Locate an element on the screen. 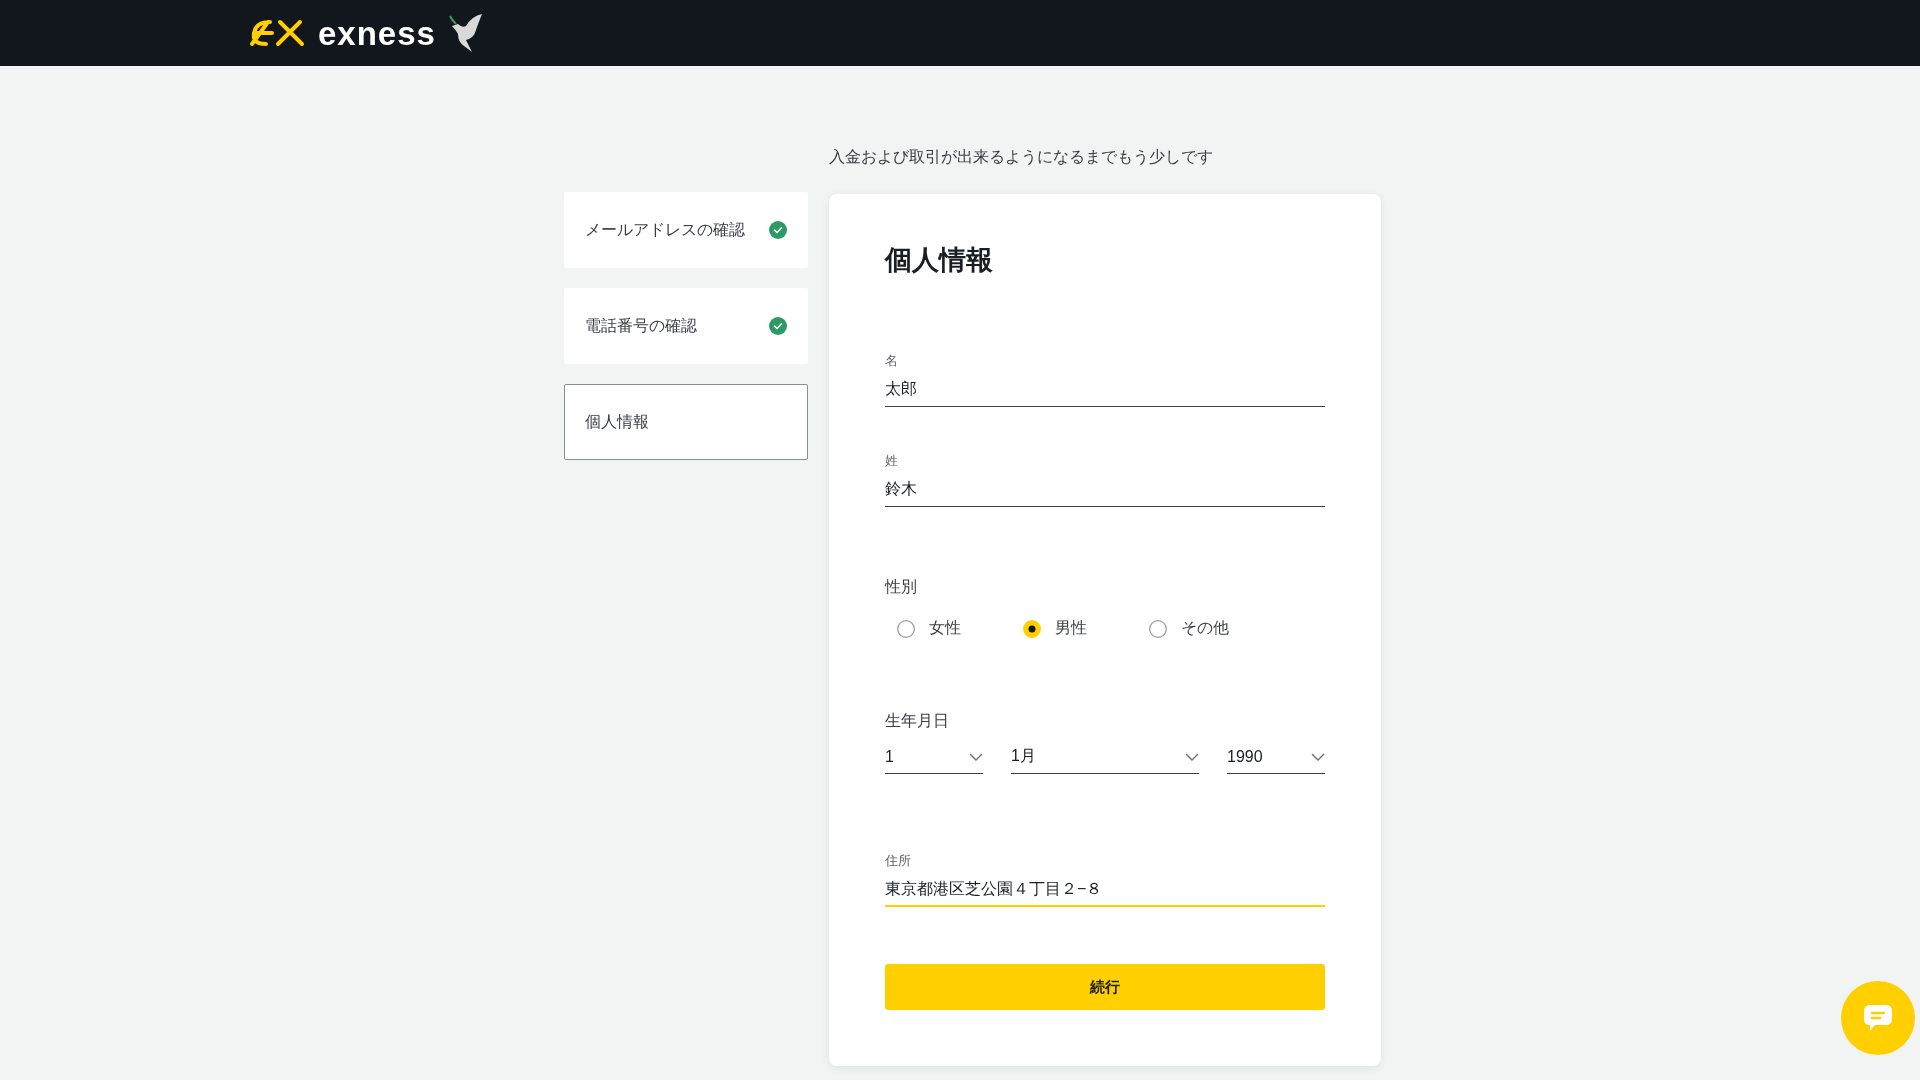  radio-option: 女性 is located at coordinates (960, 628).